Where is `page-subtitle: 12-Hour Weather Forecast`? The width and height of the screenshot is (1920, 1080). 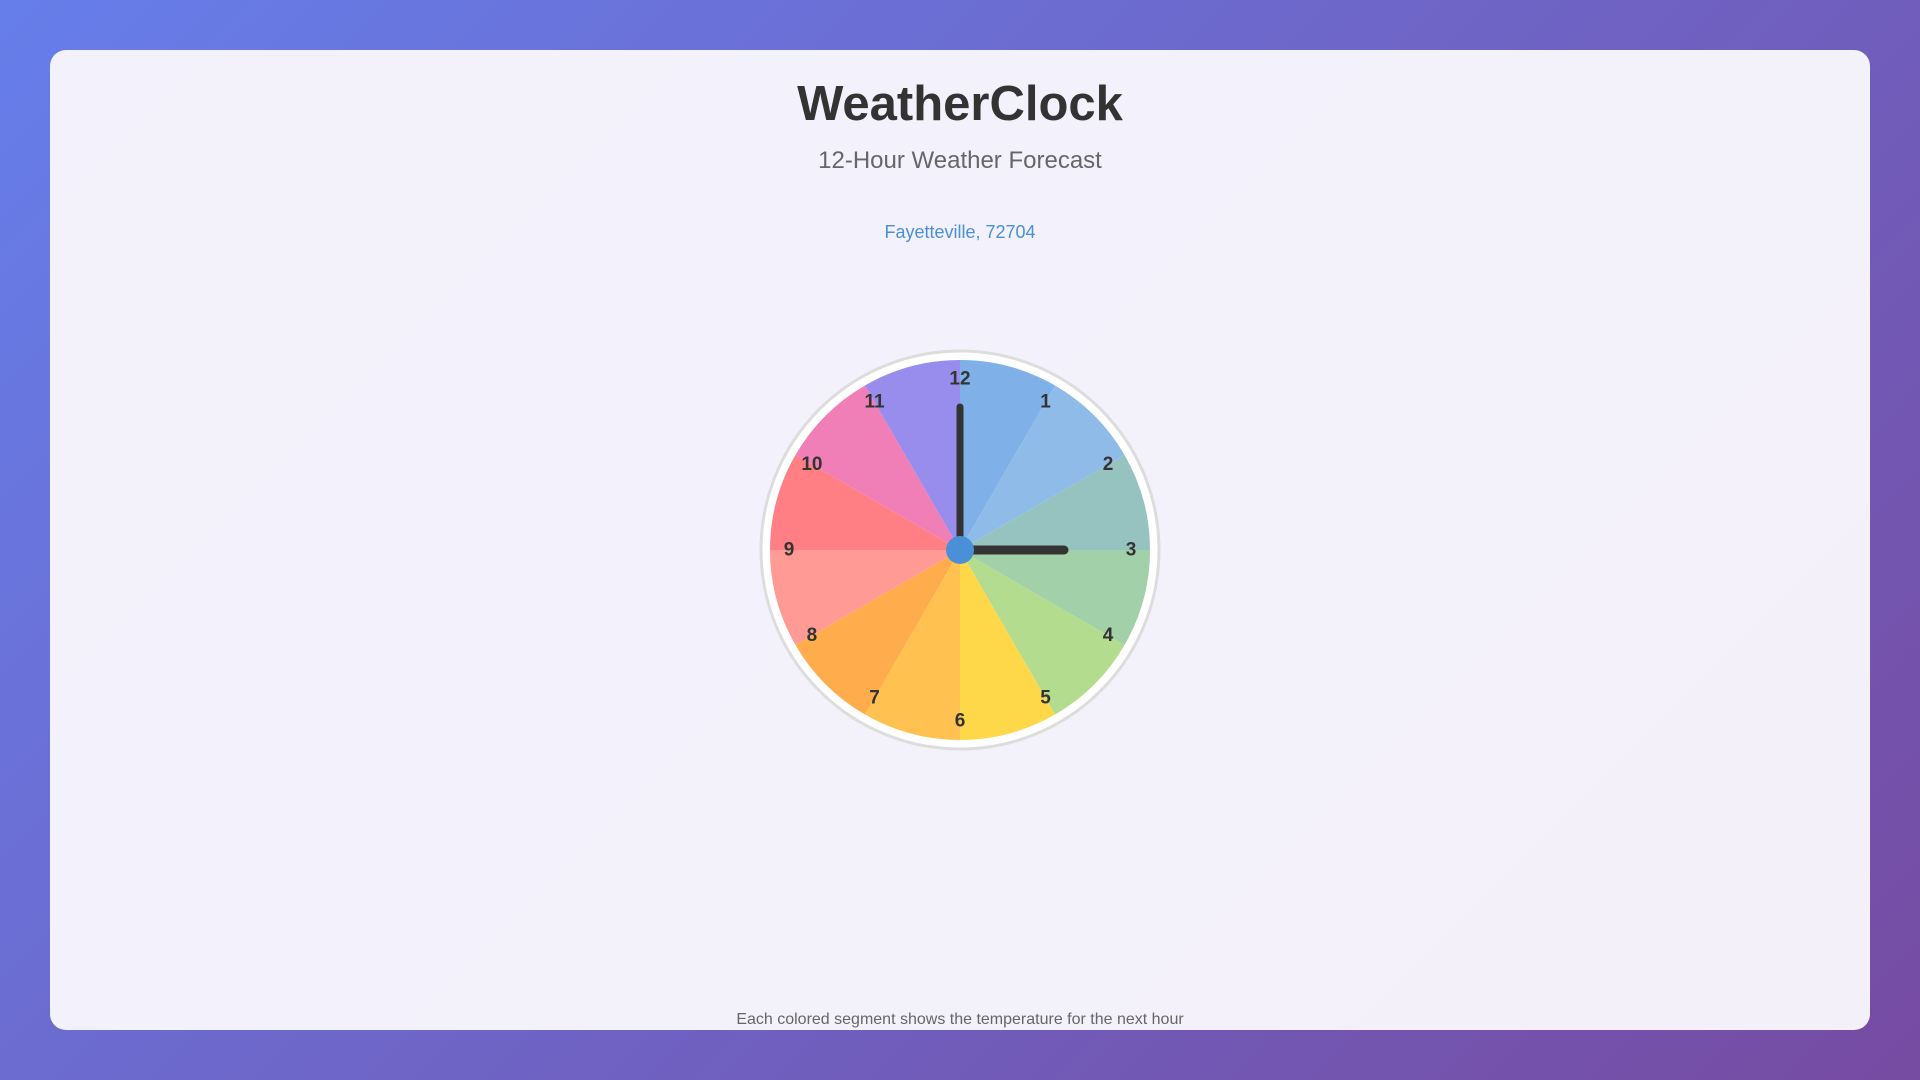
page-subtitle: 12-Hour Weather Forecast is located at coordinates (960, 160).